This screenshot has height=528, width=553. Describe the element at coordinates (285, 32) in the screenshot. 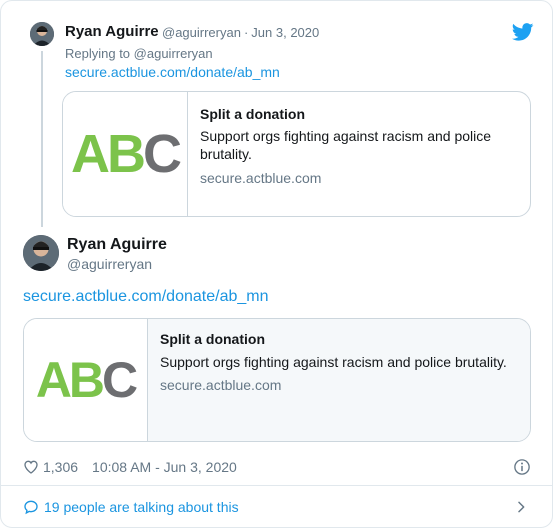

I see `tweet-date: Jun 3, 2020` at that location.